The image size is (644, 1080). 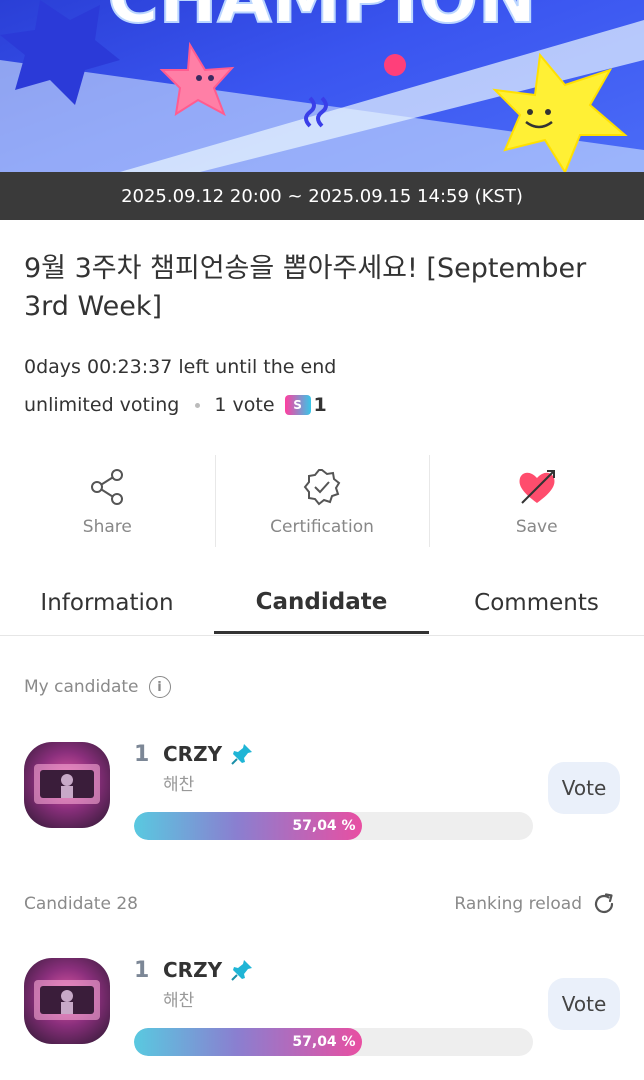 I want to click on save-button: Save, so click(x=536, y=501).